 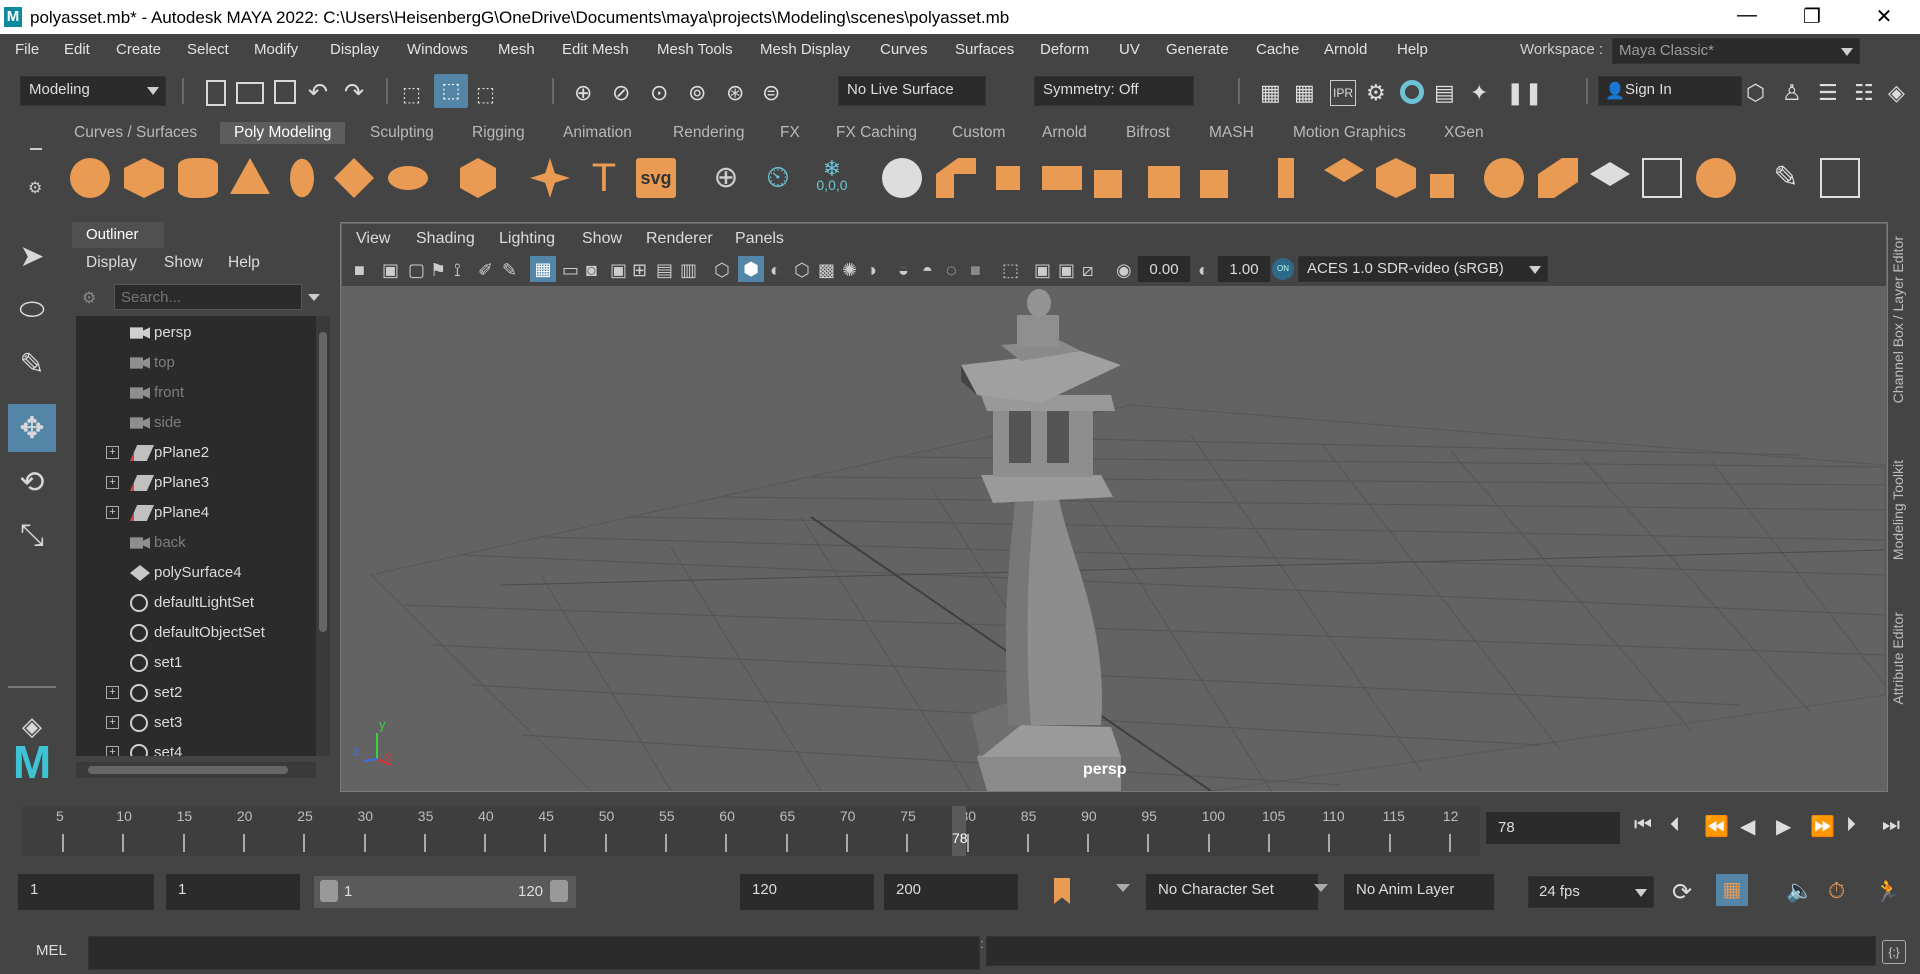 I want to click on outliner-menu-display: Display, so click(x=111, y=263).